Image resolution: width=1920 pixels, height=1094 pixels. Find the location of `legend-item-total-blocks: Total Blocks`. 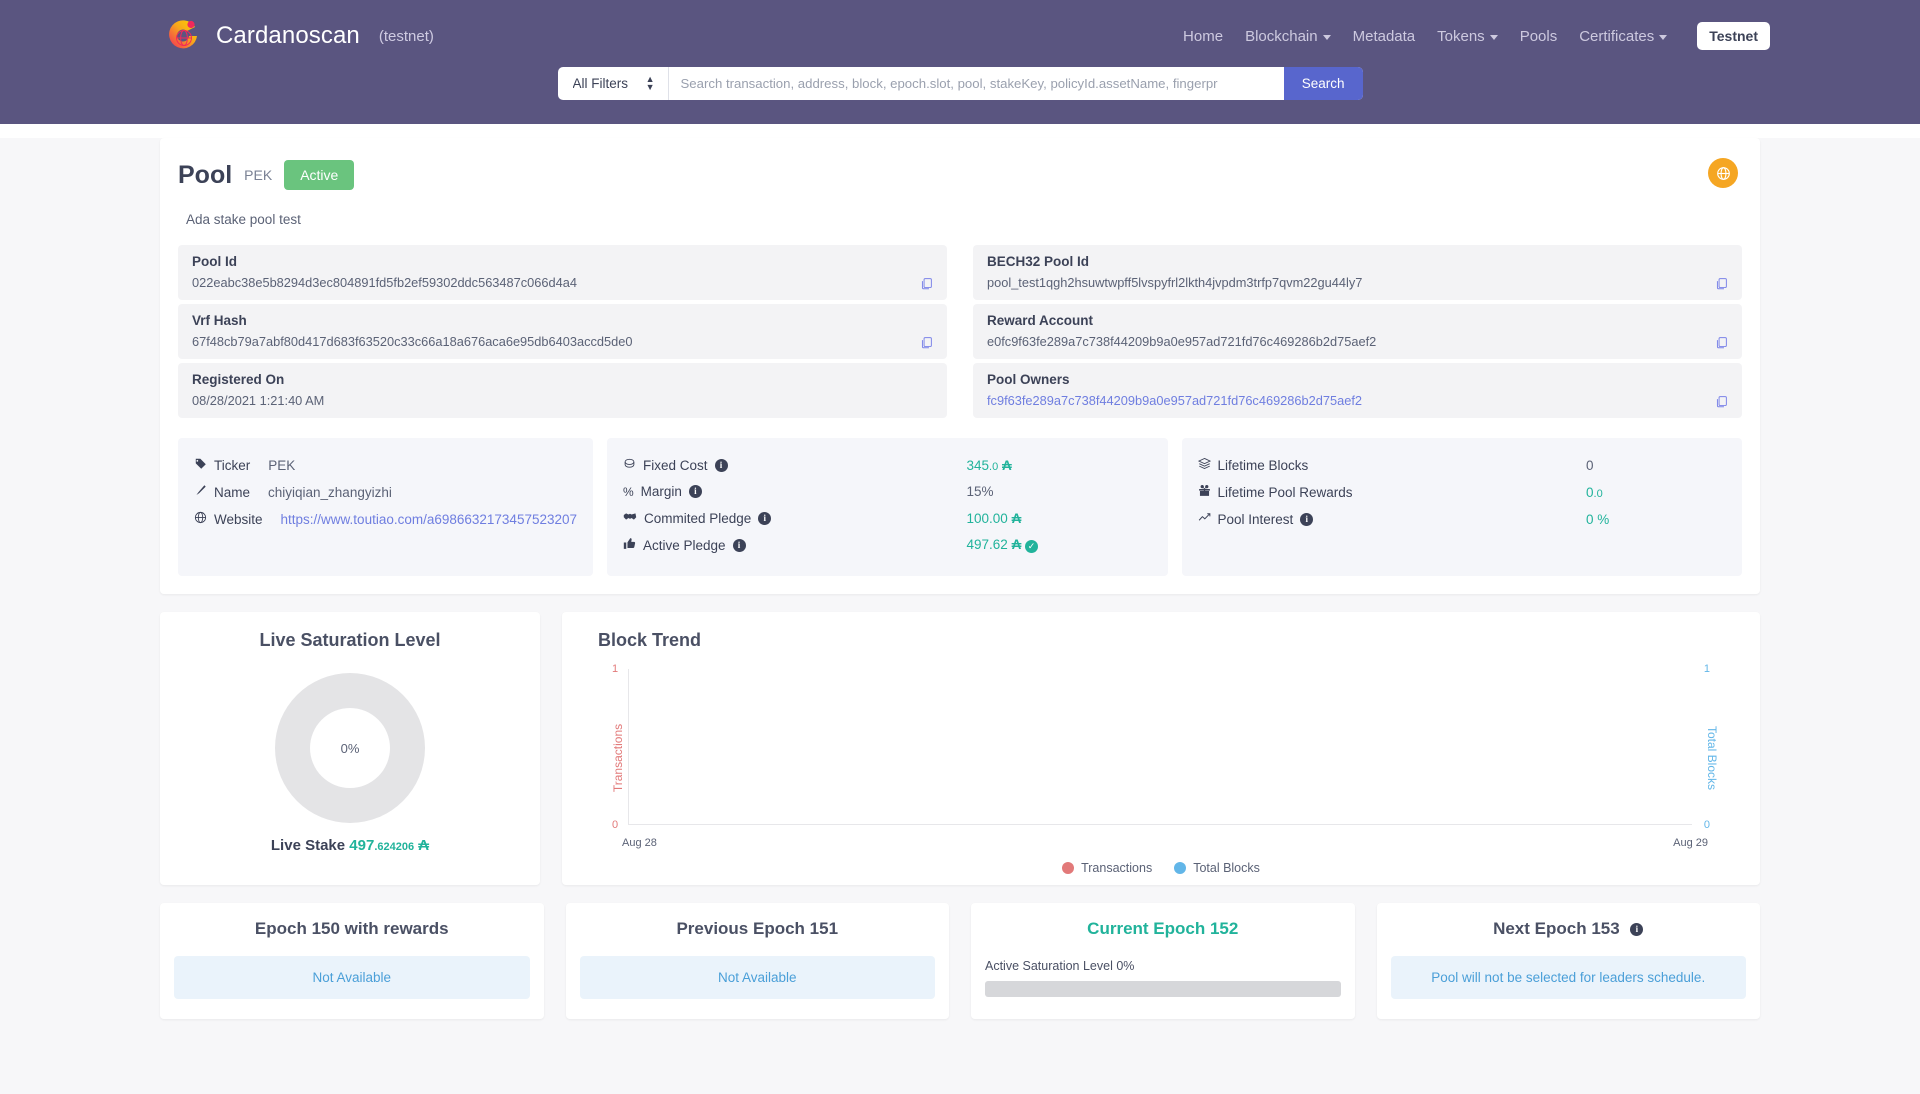

legend-item-total-blocks: Total Blocks is located at coordinates (1217, 868).